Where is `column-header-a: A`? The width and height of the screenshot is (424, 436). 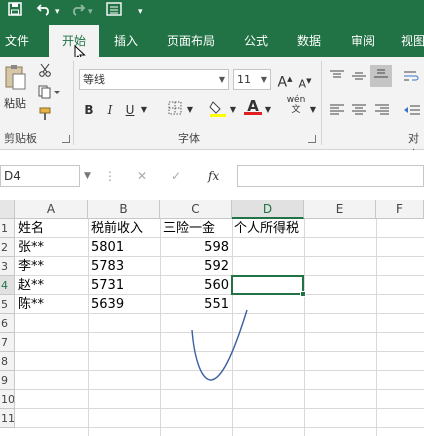 column-header-a: A is located at coordinates (51, 209).